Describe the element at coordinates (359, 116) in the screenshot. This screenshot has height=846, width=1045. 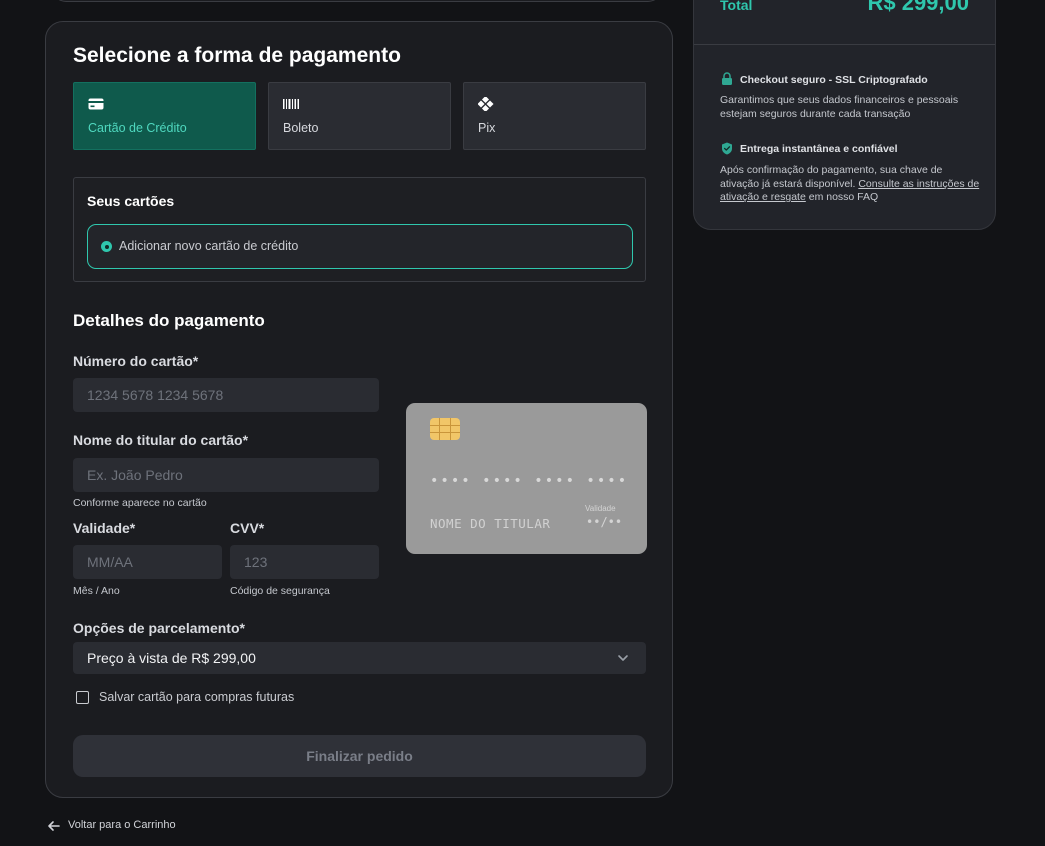
I see `method-boleto: Boleto` at that location.